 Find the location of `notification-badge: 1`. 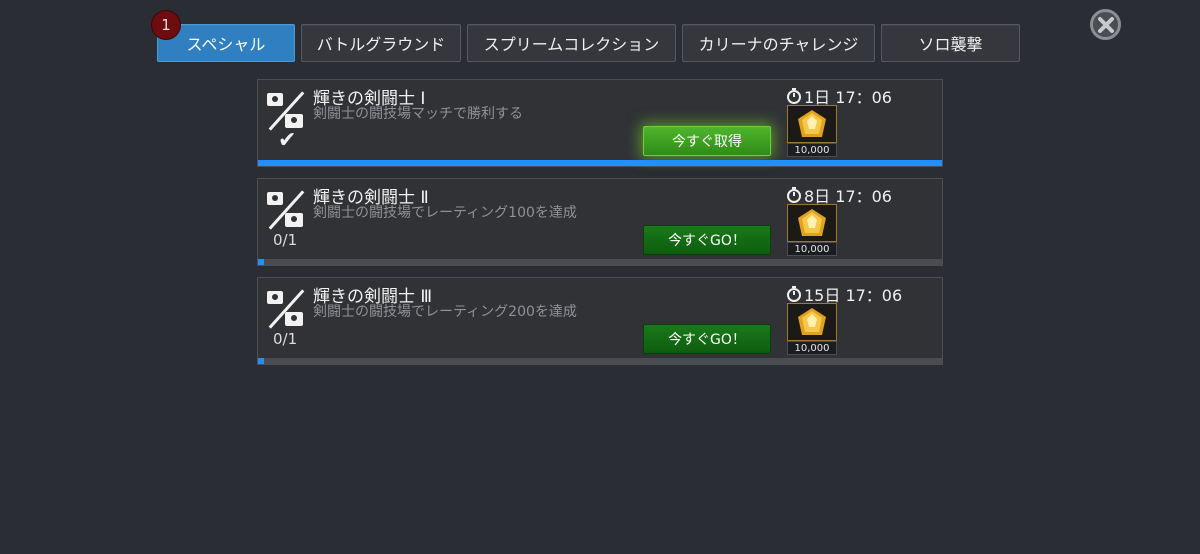

notification-badge: 1 is located at coordinates (166, 25).